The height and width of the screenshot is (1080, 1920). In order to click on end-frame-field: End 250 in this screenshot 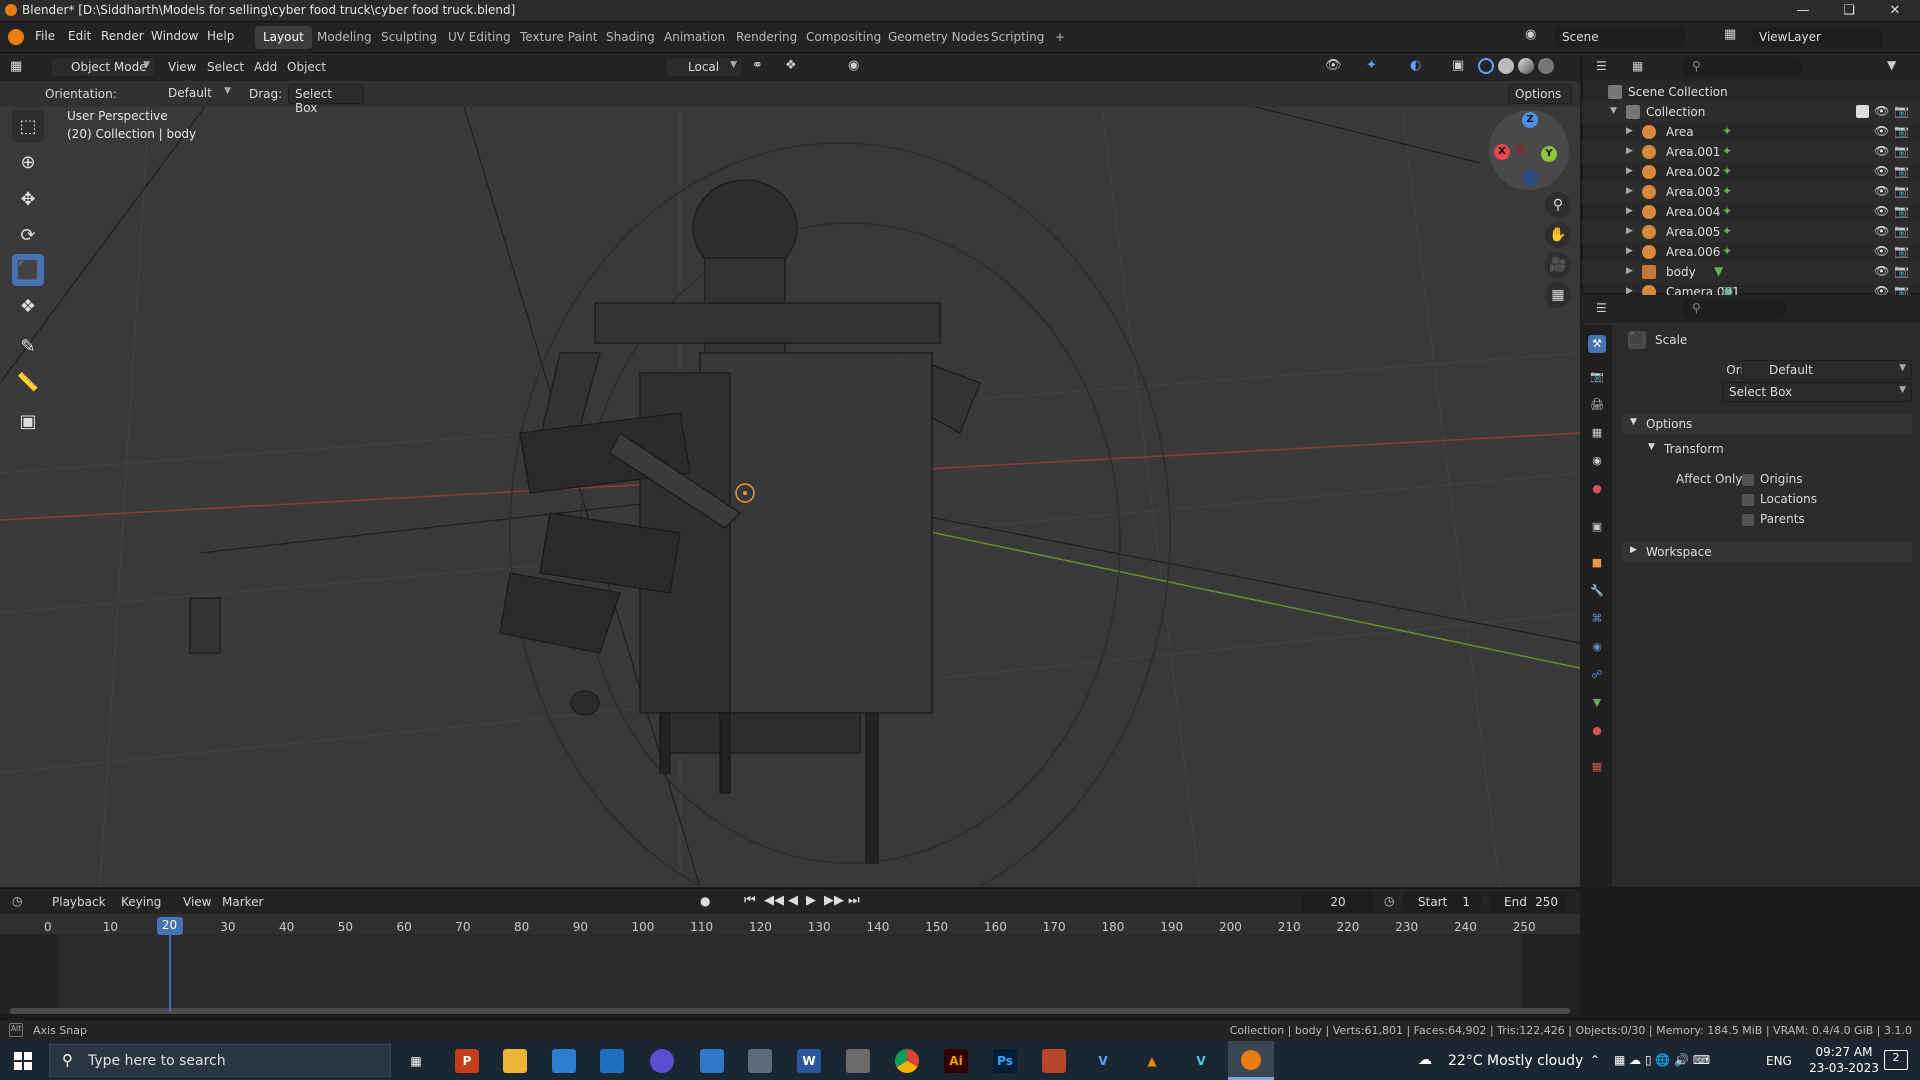, I will do `click(1528, 902)`.